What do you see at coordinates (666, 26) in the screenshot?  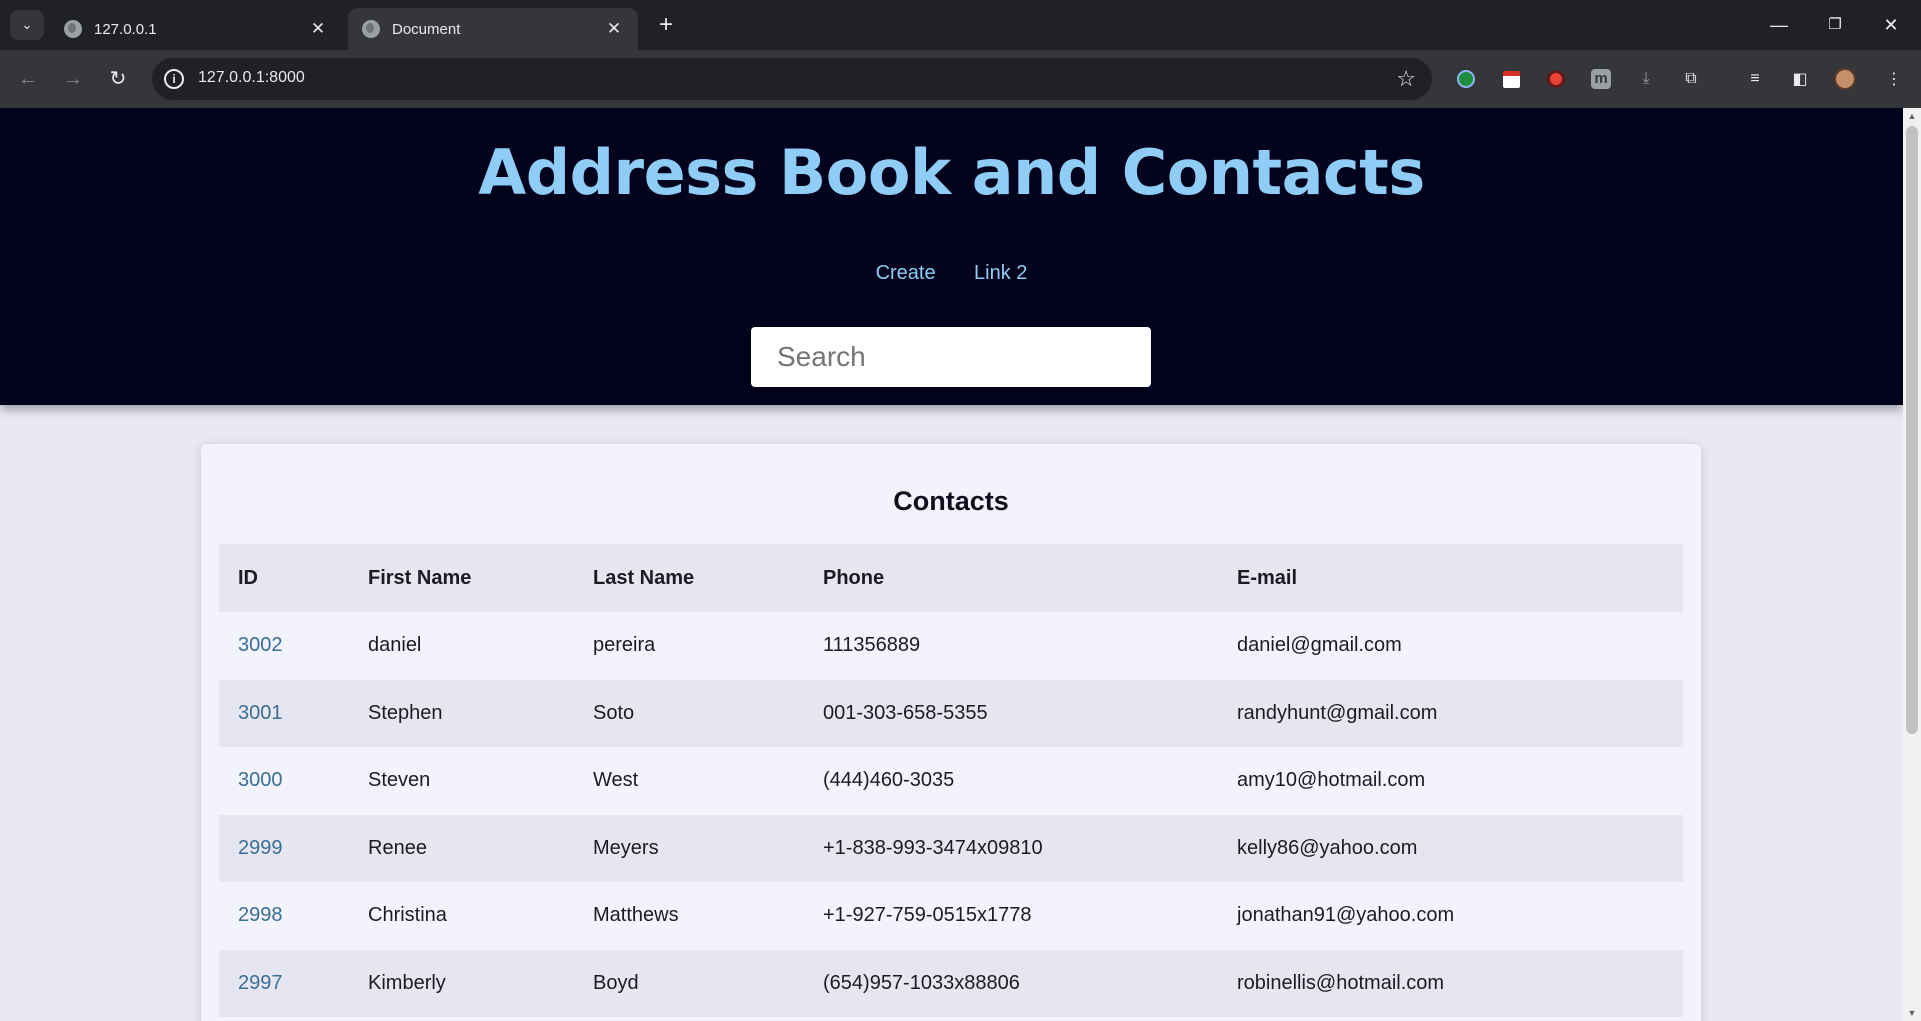 I see `new-tab-button: +` at bounding box center [666, 26].